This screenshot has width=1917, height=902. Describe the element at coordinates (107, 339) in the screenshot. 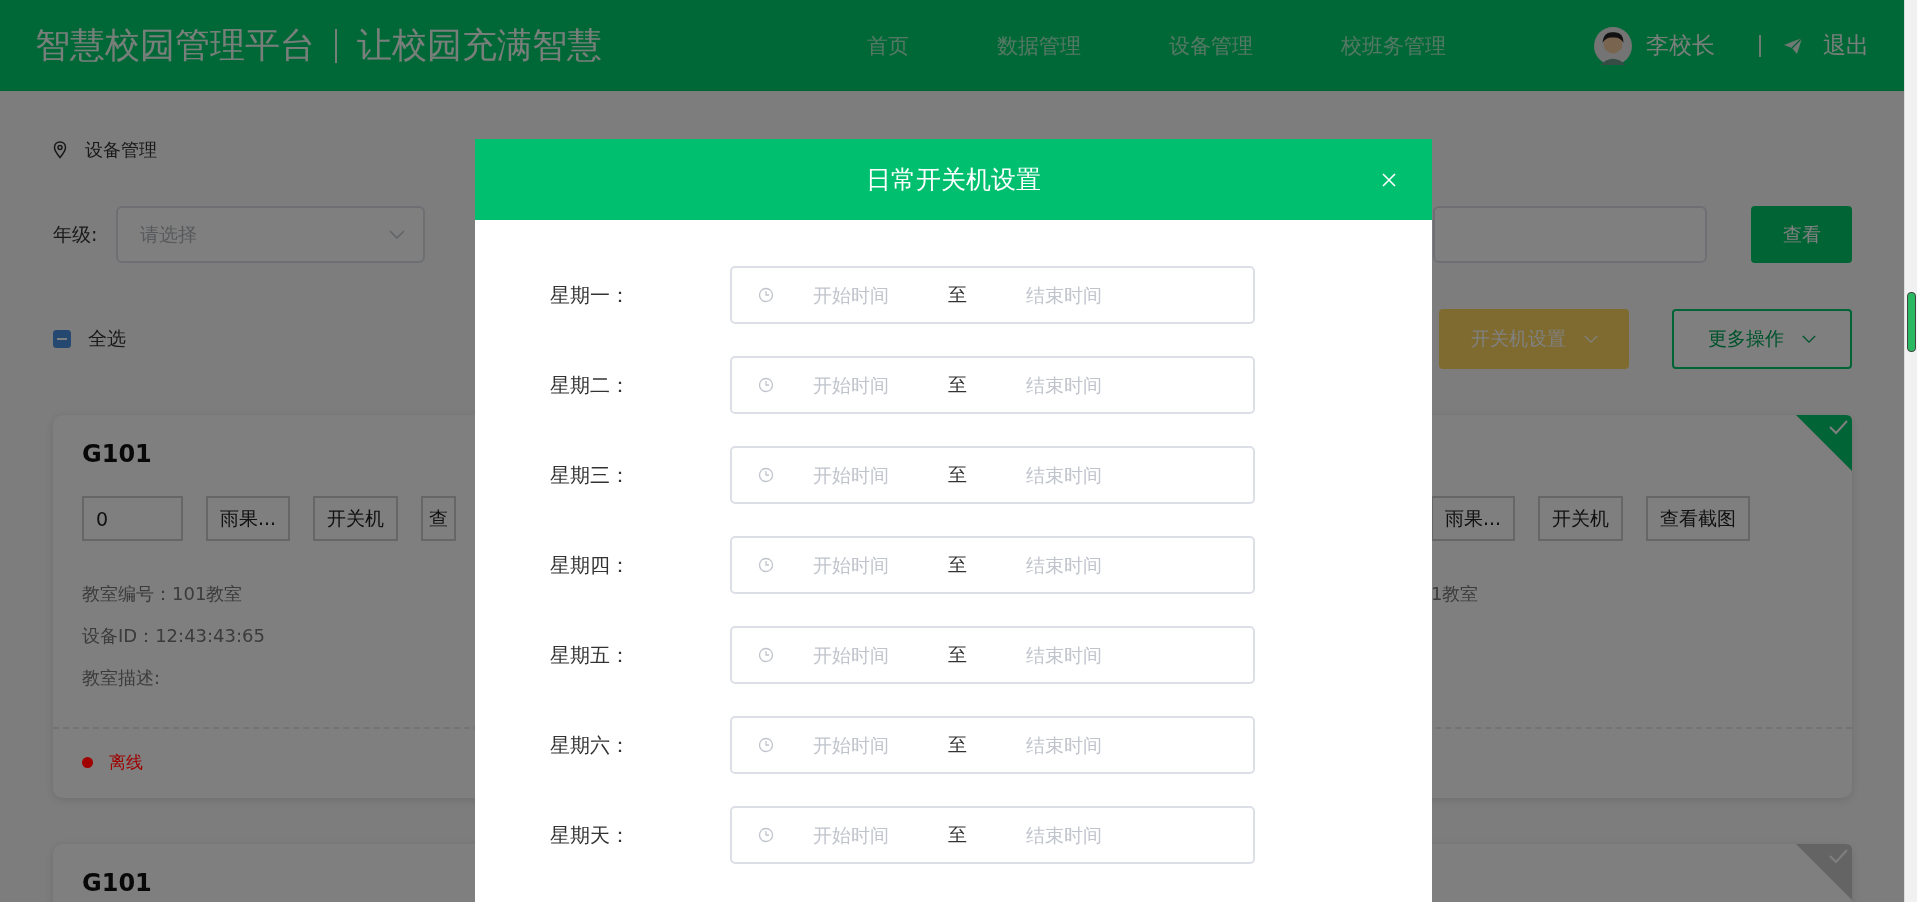

I see `select-all-label: 全选` at that location.